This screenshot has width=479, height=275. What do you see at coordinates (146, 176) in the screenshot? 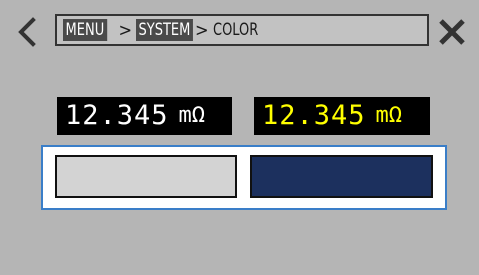
I see `light-color-swatch` at bounding box center [146, 176].